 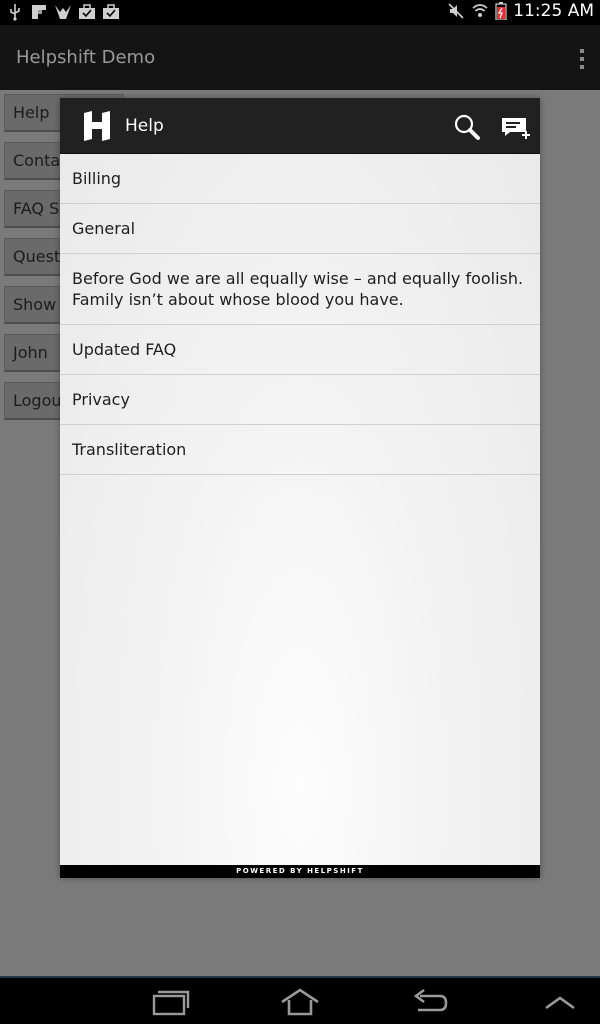 I want to click on dialog-header: Help, so click(x=300, y=126).